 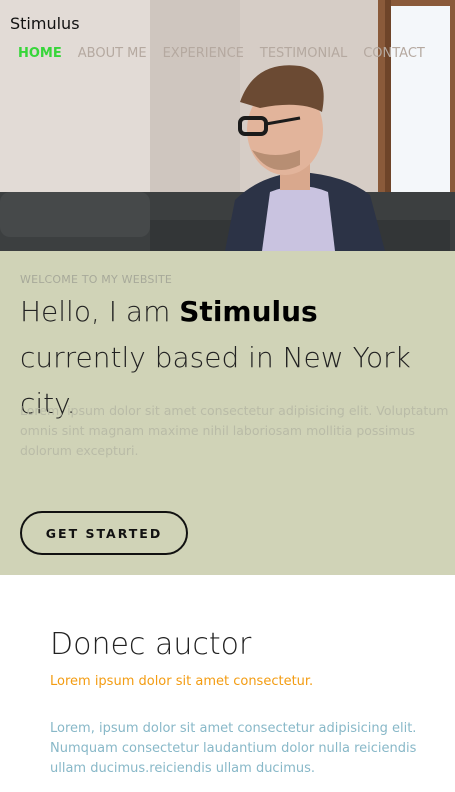 I want to click on nav-experience: EXPERIENCE, so click(x=203, y=53).